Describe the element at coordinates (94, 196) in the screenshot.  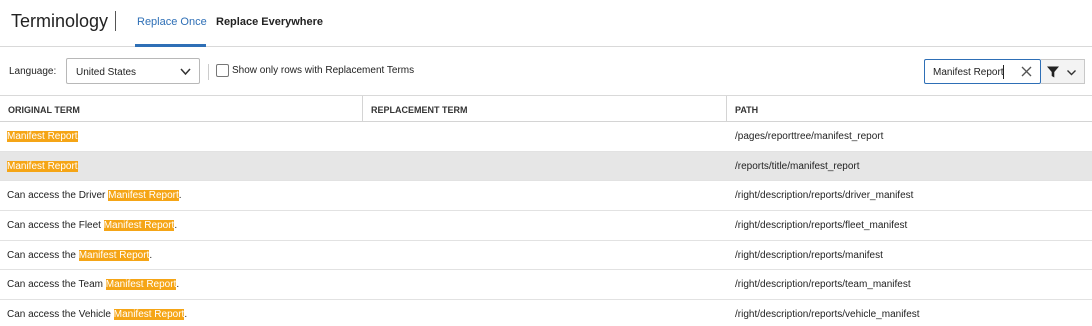
I see `original-term-cell: Can access the Driver Manifest Report.` at that location.